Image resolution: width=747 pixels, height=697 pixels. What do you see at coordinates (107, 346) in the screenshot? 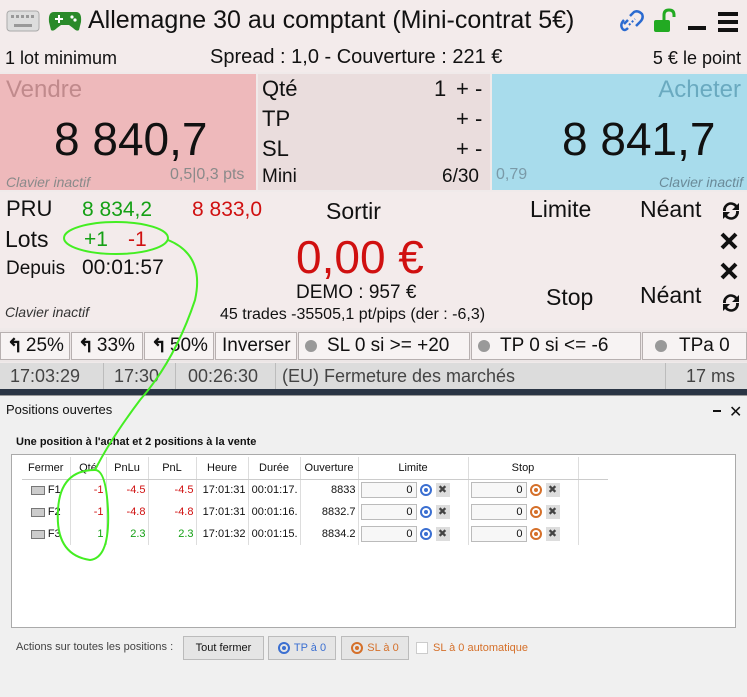
I see `close-33-button: ↰ 33%` at bounding box center [107, 346].